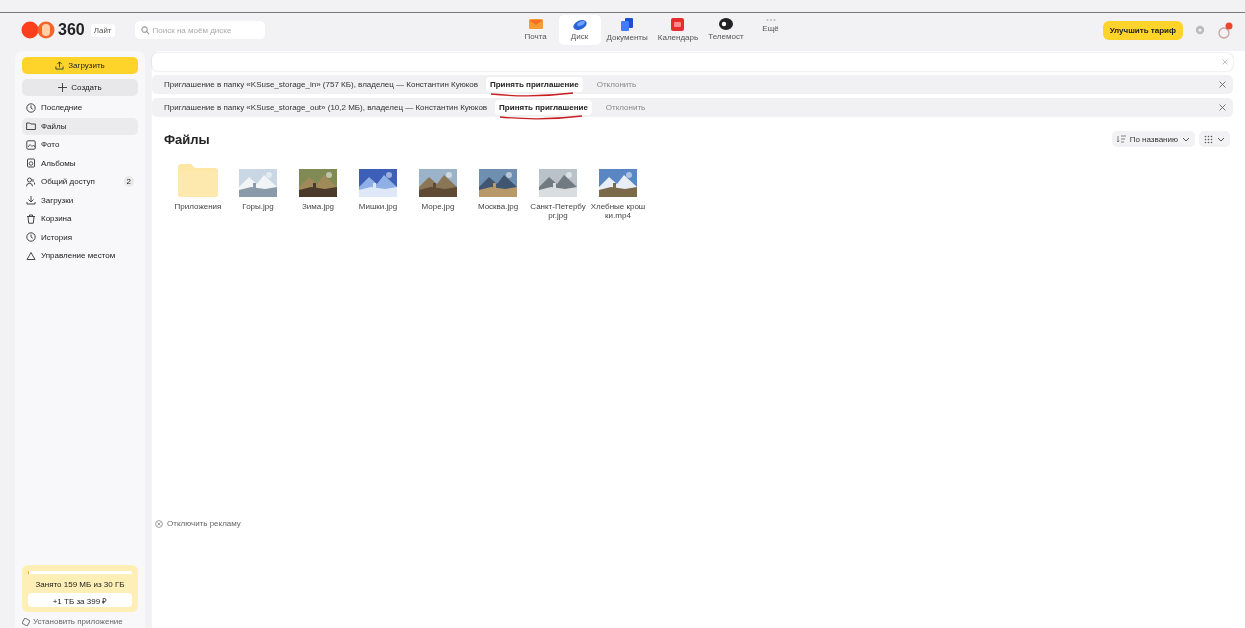 The image size is (1245, 628). What do you see at coordinates (80, 256) in the screenshot?
I see `sidebar-item: Управление местом` at bounding box center [80, 256].